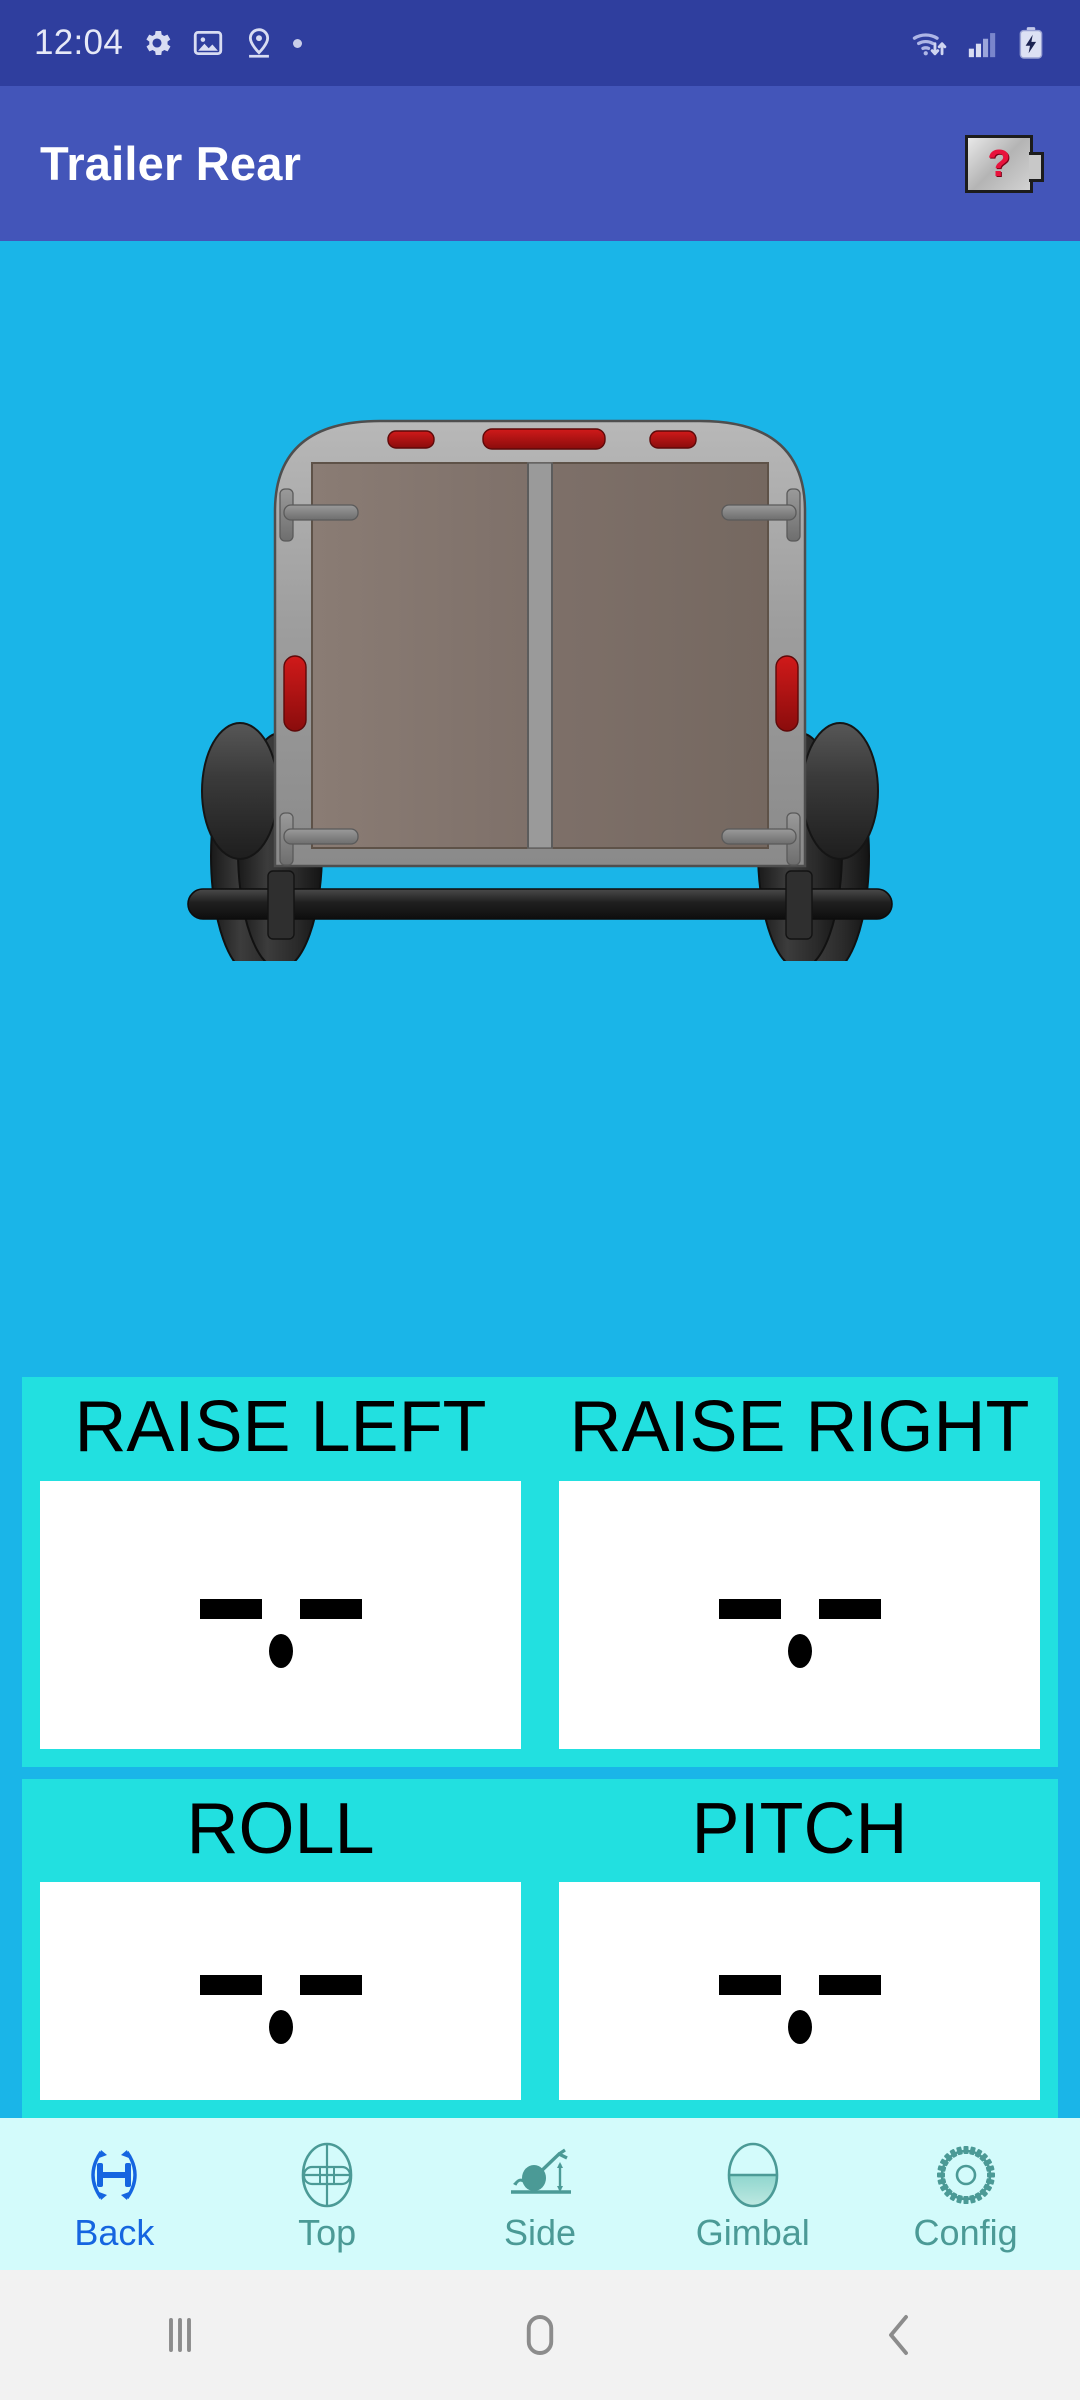 Image resolution: width=1080 pixels, height=2400 pixels. Describe the element at coordinates (799, 905) in the screenshot. I see `axle-mount-right` at that location.